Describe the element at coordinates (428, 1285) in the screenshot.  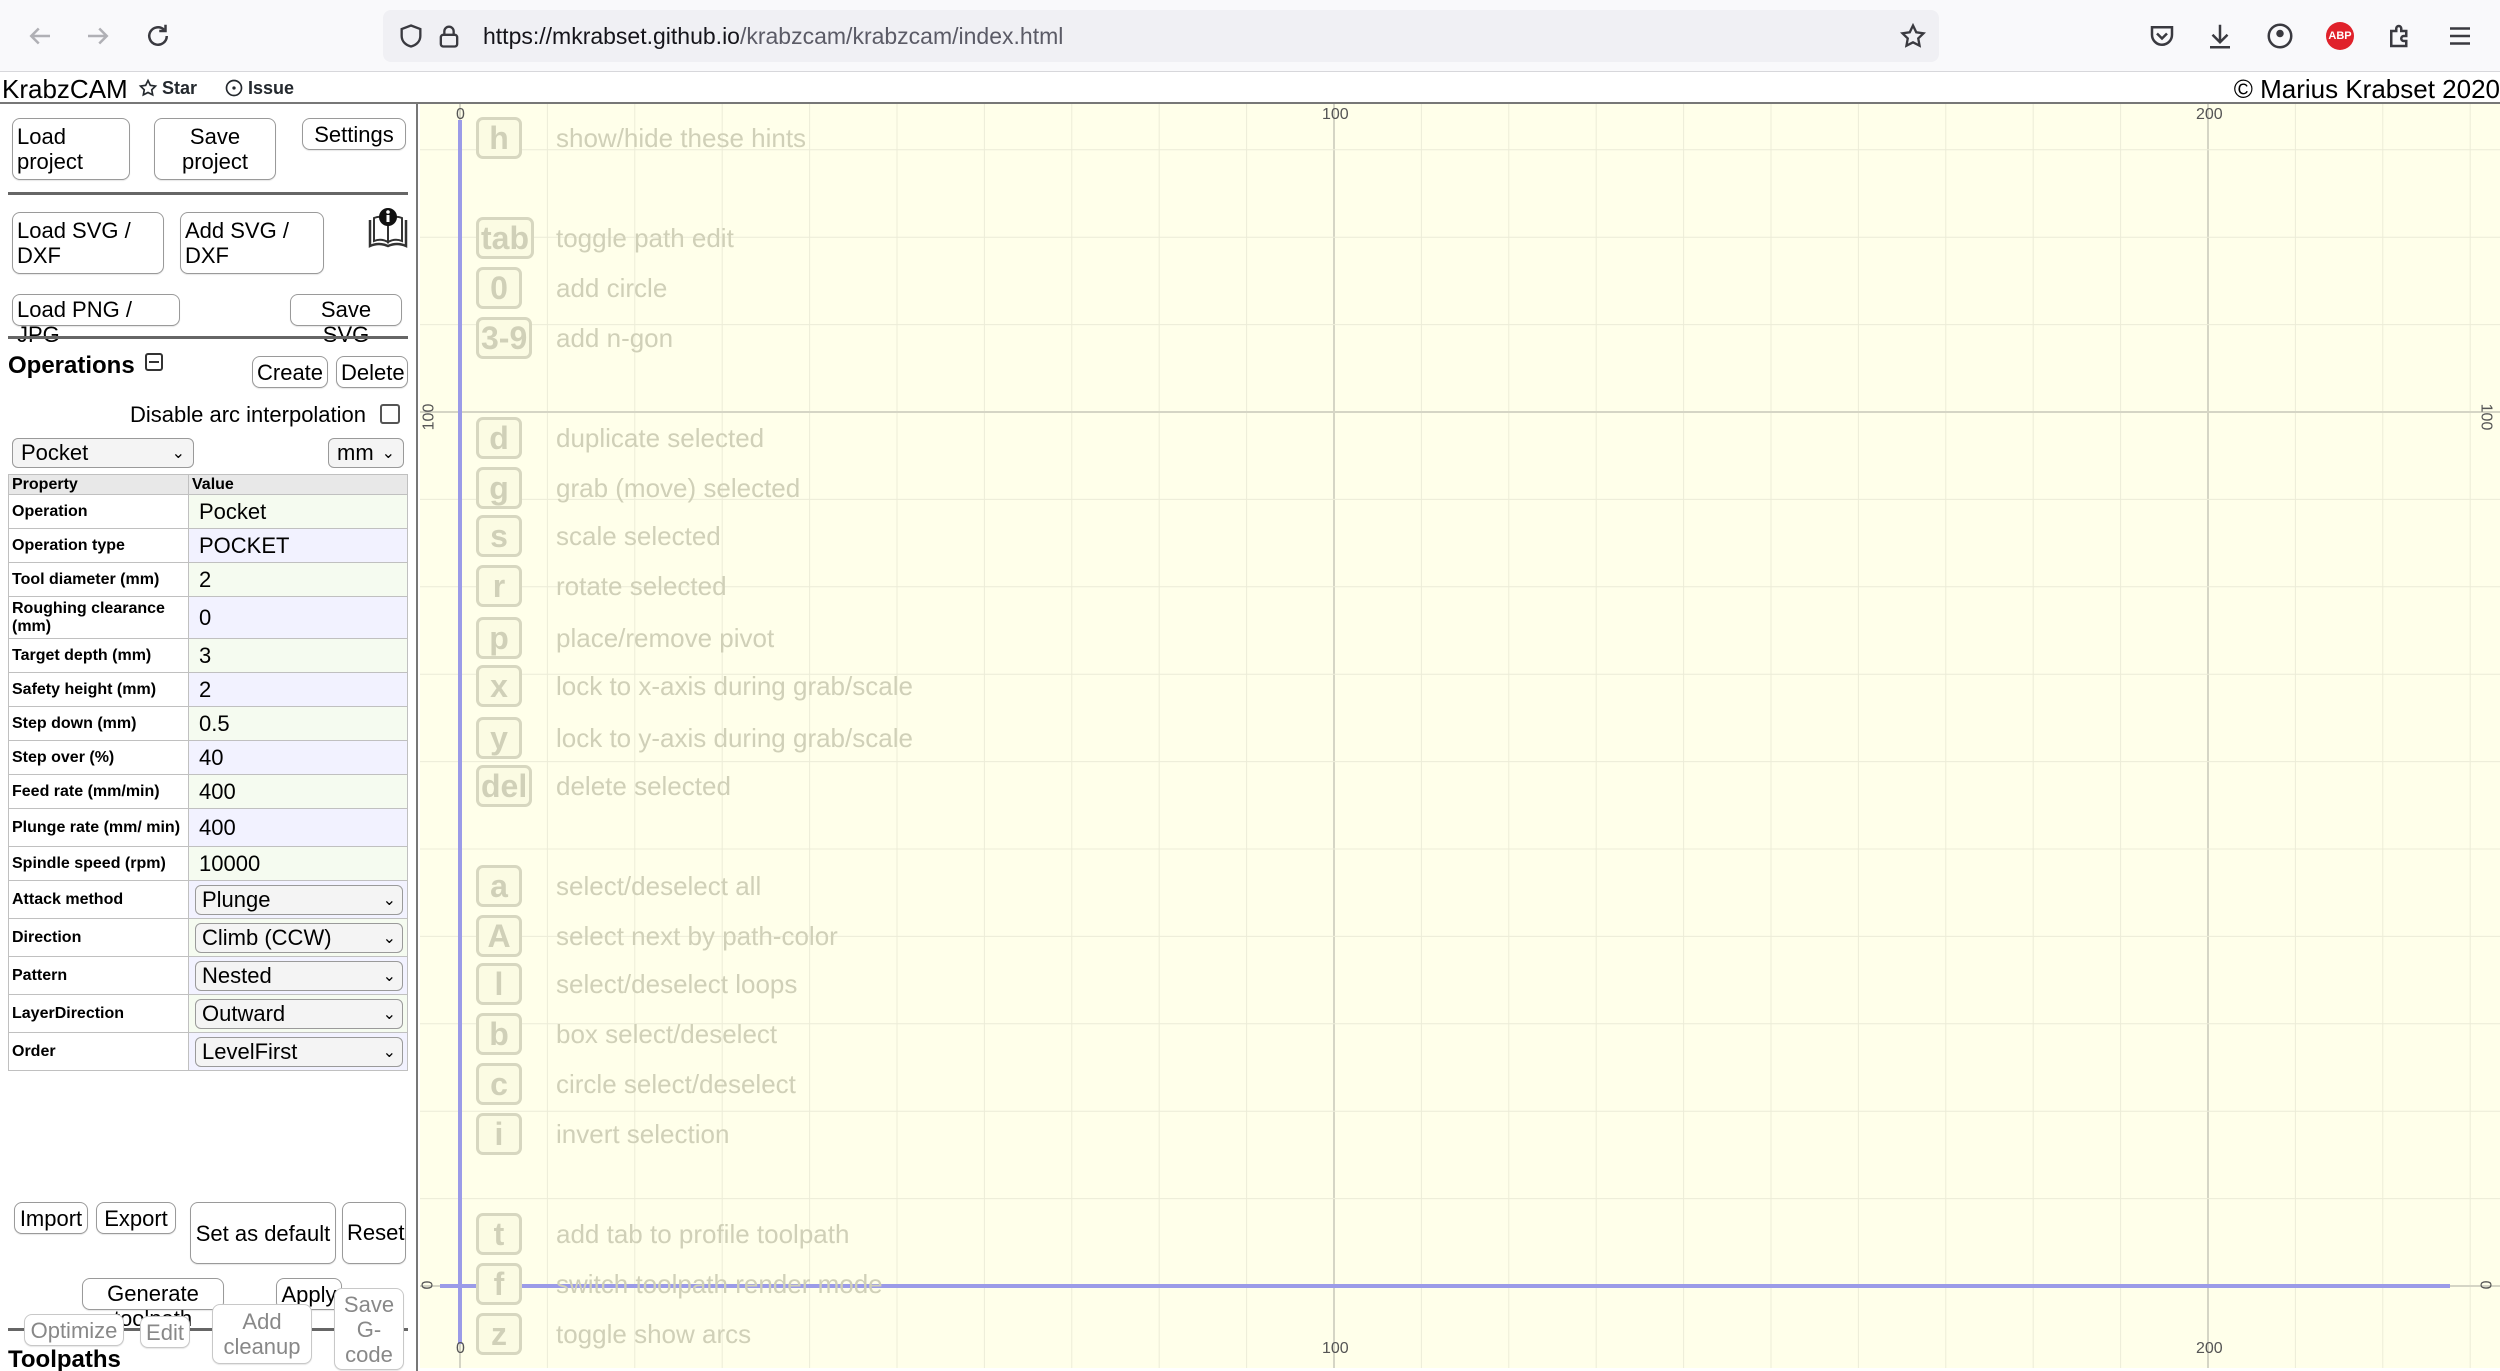
I see `y-axis-label-0-left: 0` at that location.